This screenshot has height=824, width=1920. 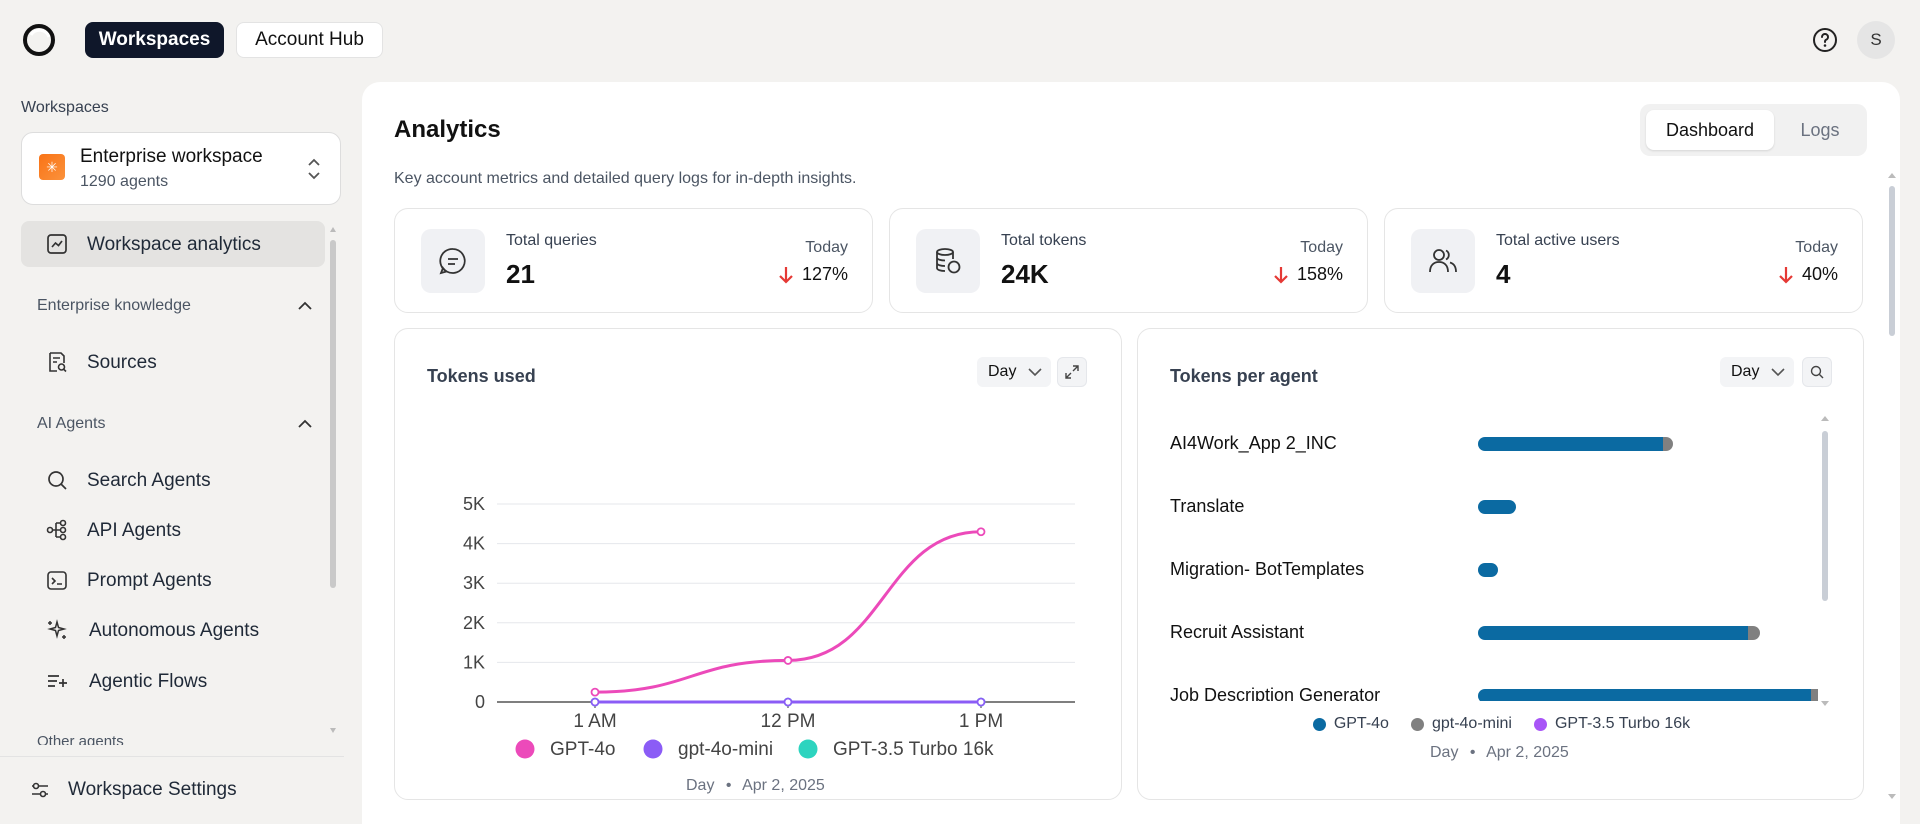 I want to click on workspace-selector: ✳ Enterprise workspace 1290 agents, so click(x=181, y=168).